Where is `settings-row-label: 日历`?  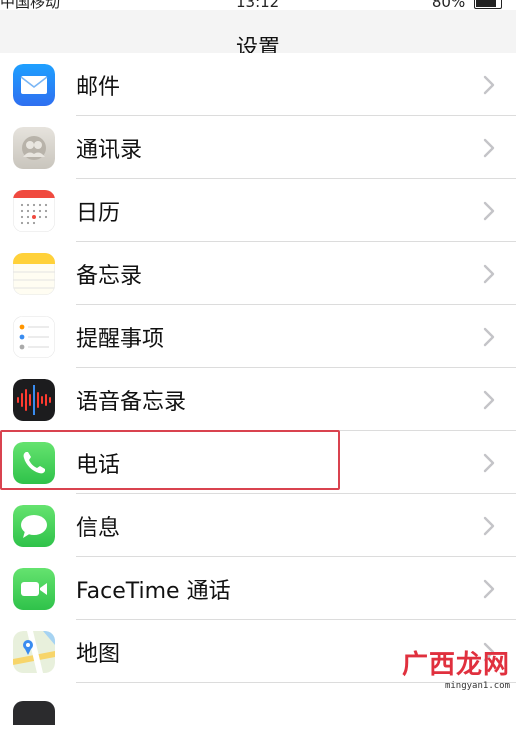 settings-row-label: 日历 is located at coordinates (98, 213).